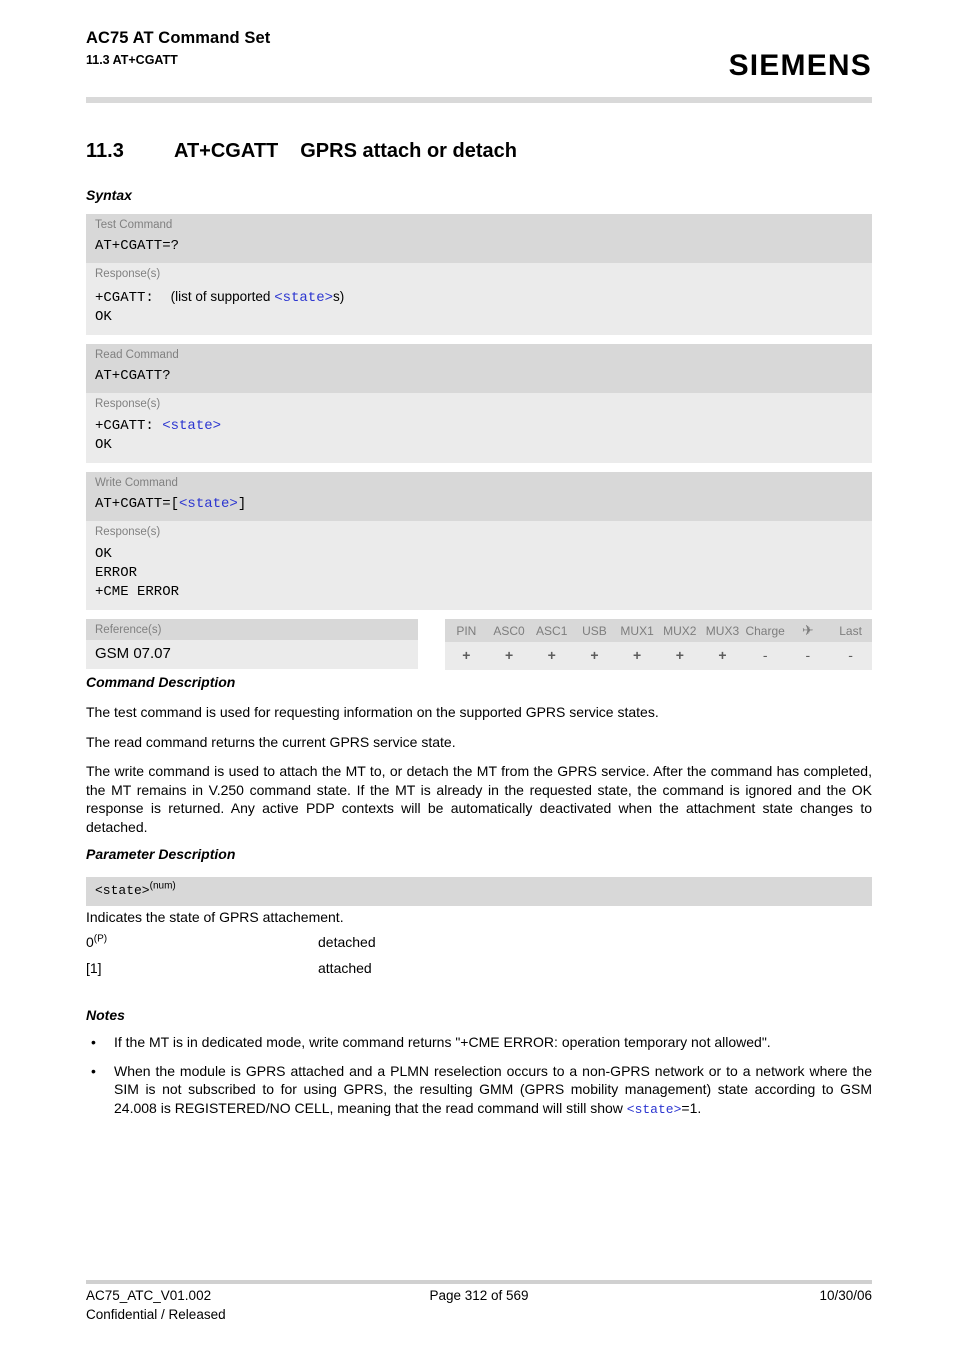 Image resolution: width=954 pixels, height=1351 pixels. Describe the element at coordinates (479, 354) in the screenshot. I see `syntax-command-label: Read Command` at that location.